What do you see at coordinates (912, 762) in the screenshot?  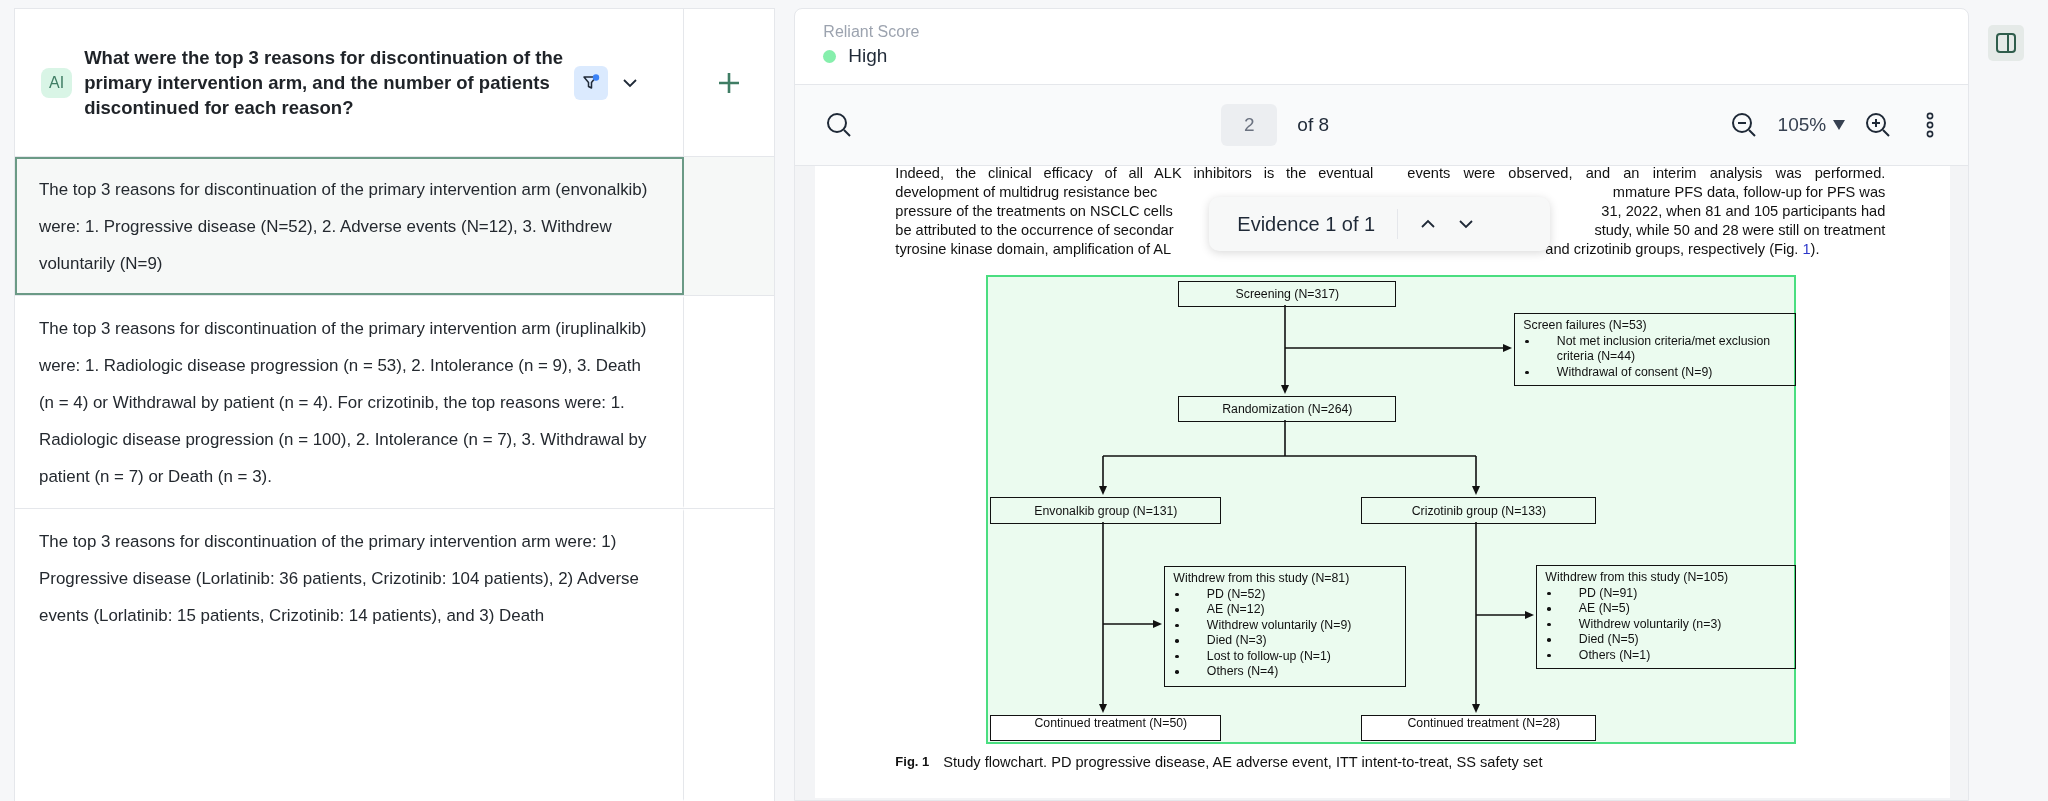 I see `caption-label: Fig. 1` at bounding box center [912, 762].